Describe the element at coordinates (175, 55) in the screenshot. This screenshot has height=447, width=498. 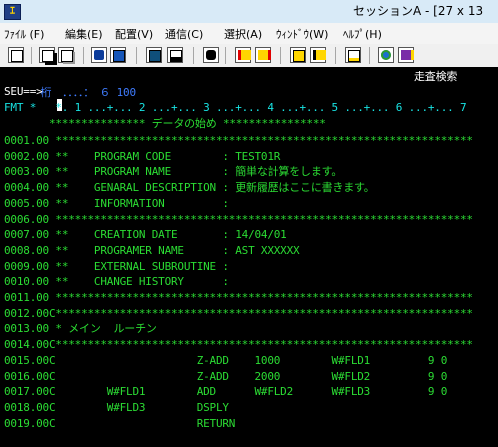
I see `keyboard-button` at that location.